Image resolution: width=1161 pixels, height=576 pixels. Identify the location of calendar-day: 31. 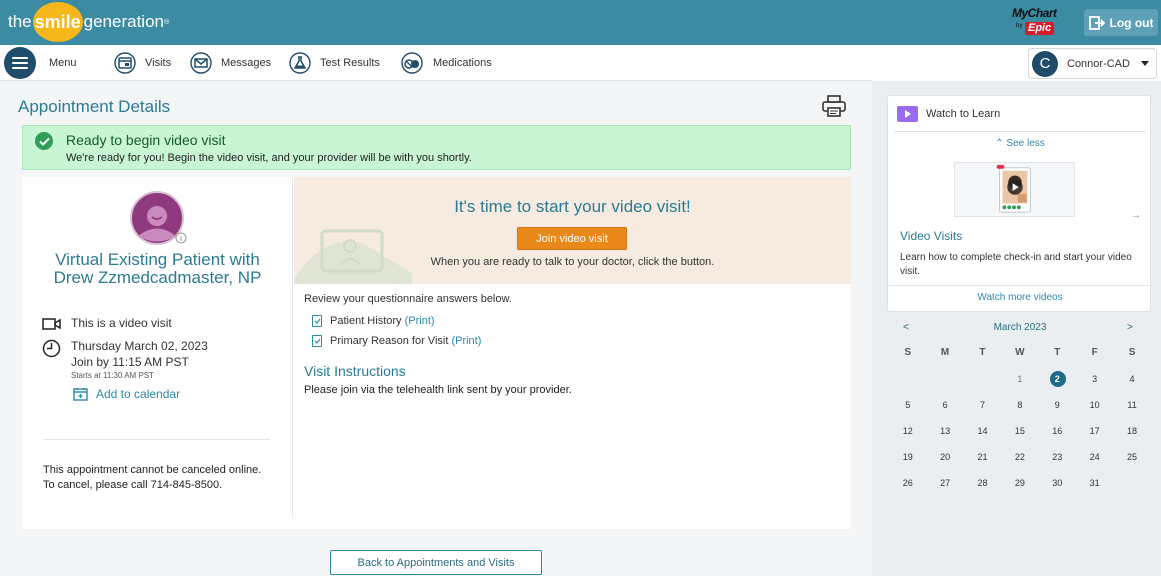
(1094, 483).